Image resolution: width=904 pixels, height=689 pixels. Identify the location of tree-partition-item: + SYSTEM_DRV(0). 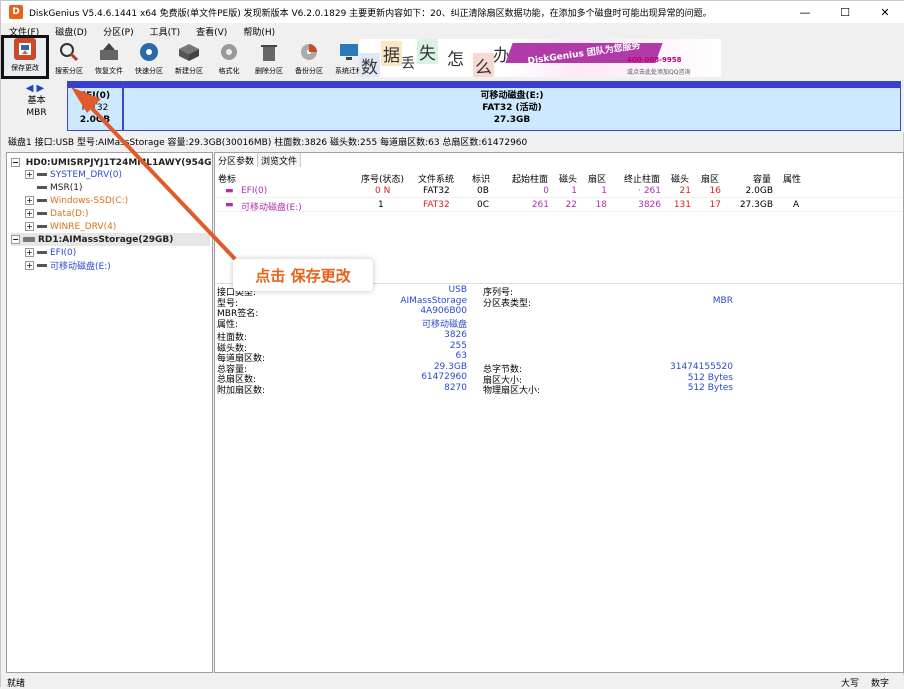
(117, 174).